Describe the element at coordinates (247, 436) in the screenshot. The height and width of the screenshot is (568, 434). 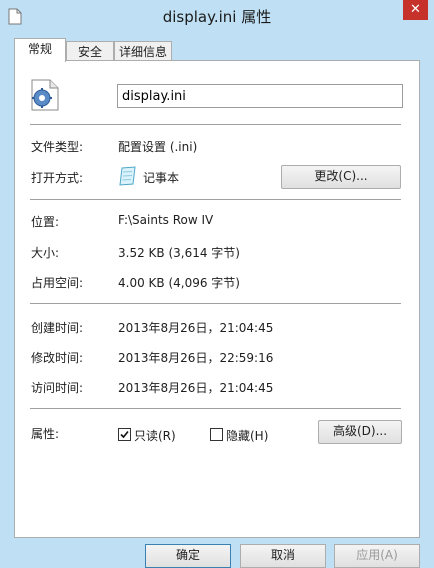
I see `hidden-label: 隐藏(H)` at that location.